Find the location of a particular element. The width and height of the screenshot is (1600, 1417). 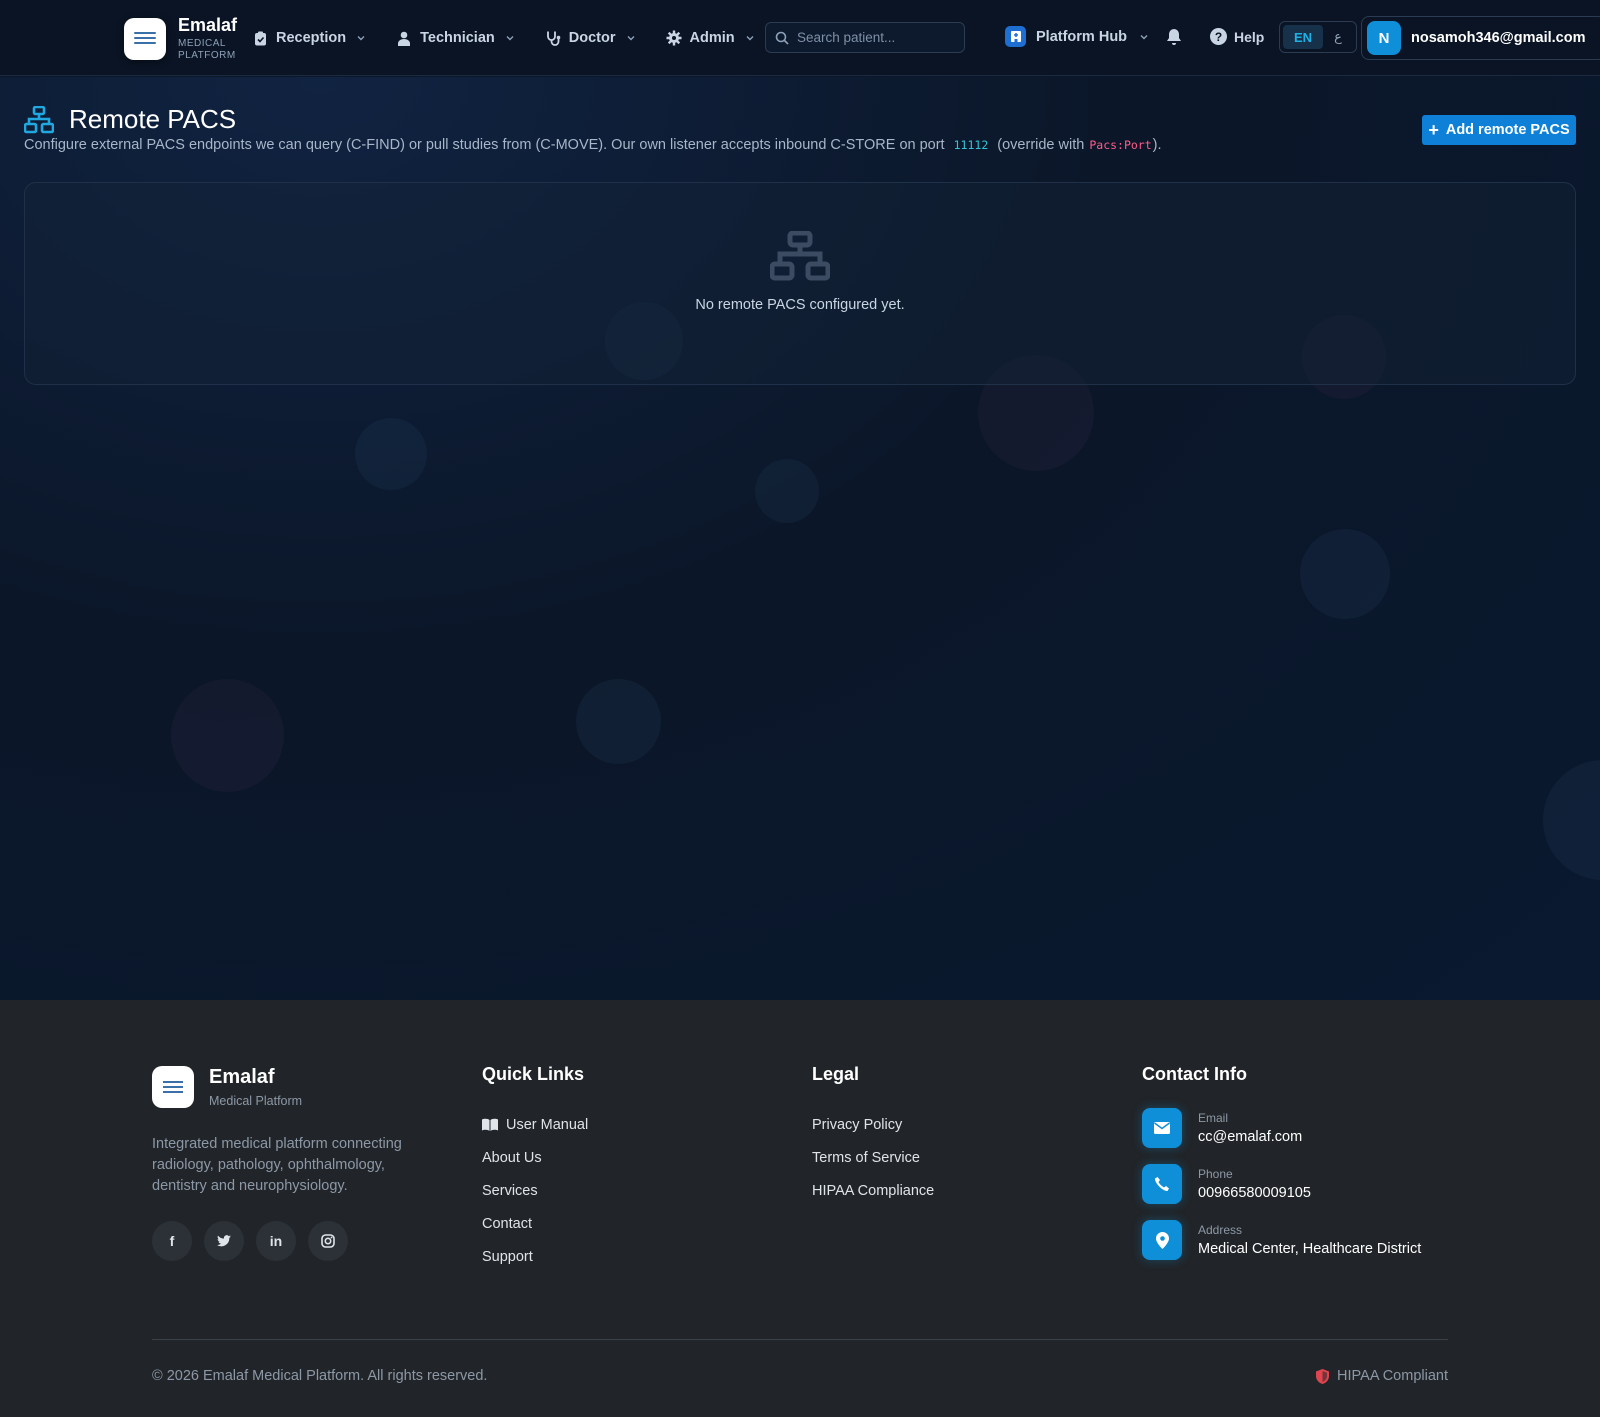

footer-link-user-manual: User Manual is located at coordinates (535, 1124).